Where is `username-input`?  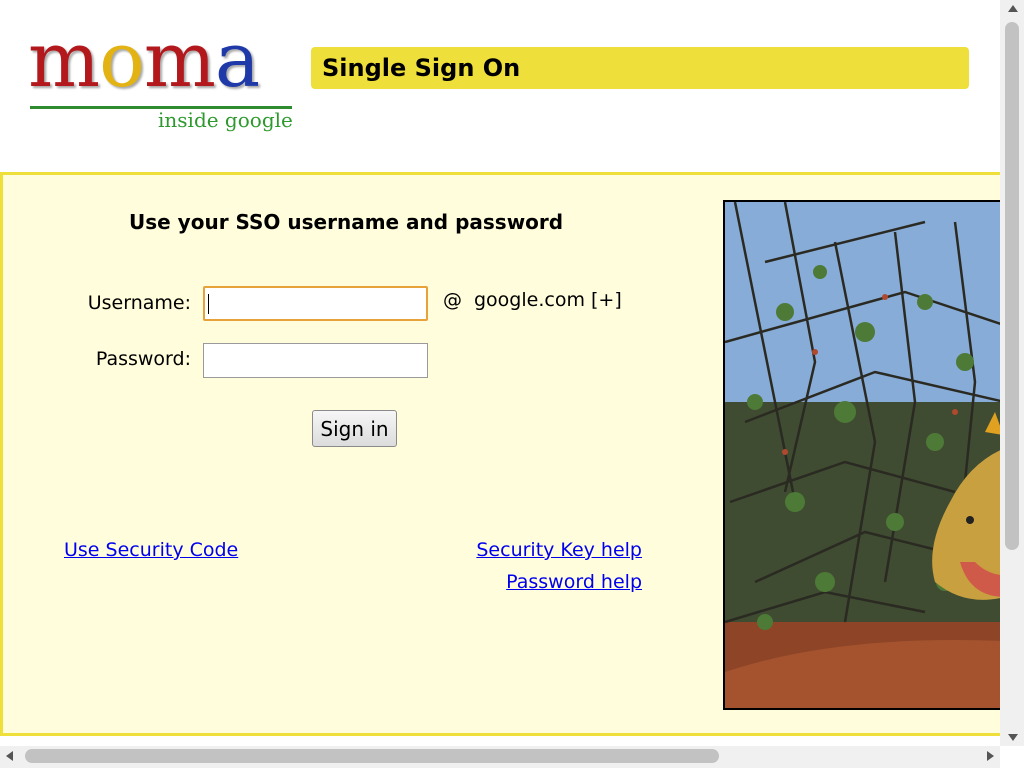 username-input is located at coordinates (315, 303).